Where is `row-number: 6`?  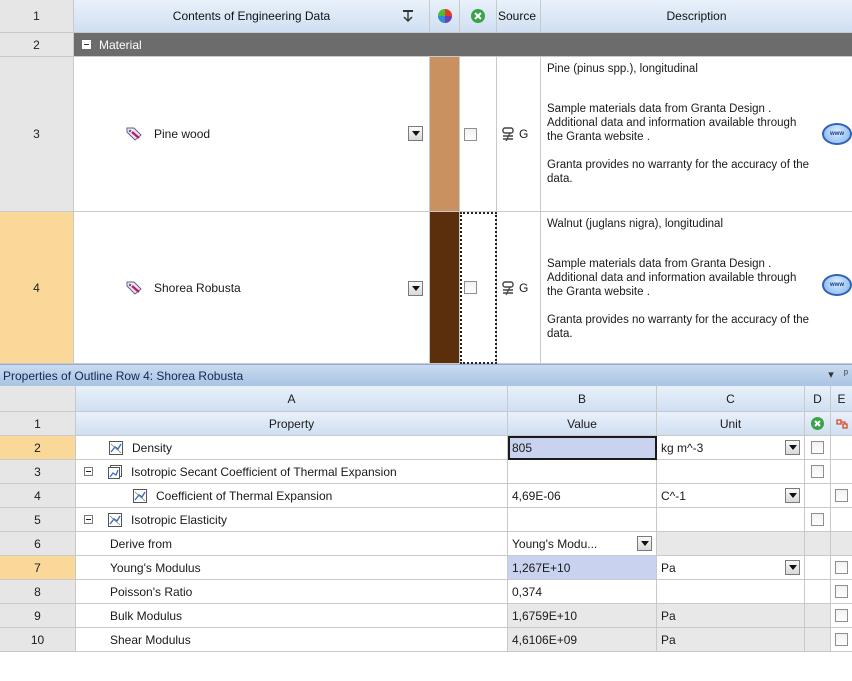
row-number: 6 is located at coordinates (38, 544).